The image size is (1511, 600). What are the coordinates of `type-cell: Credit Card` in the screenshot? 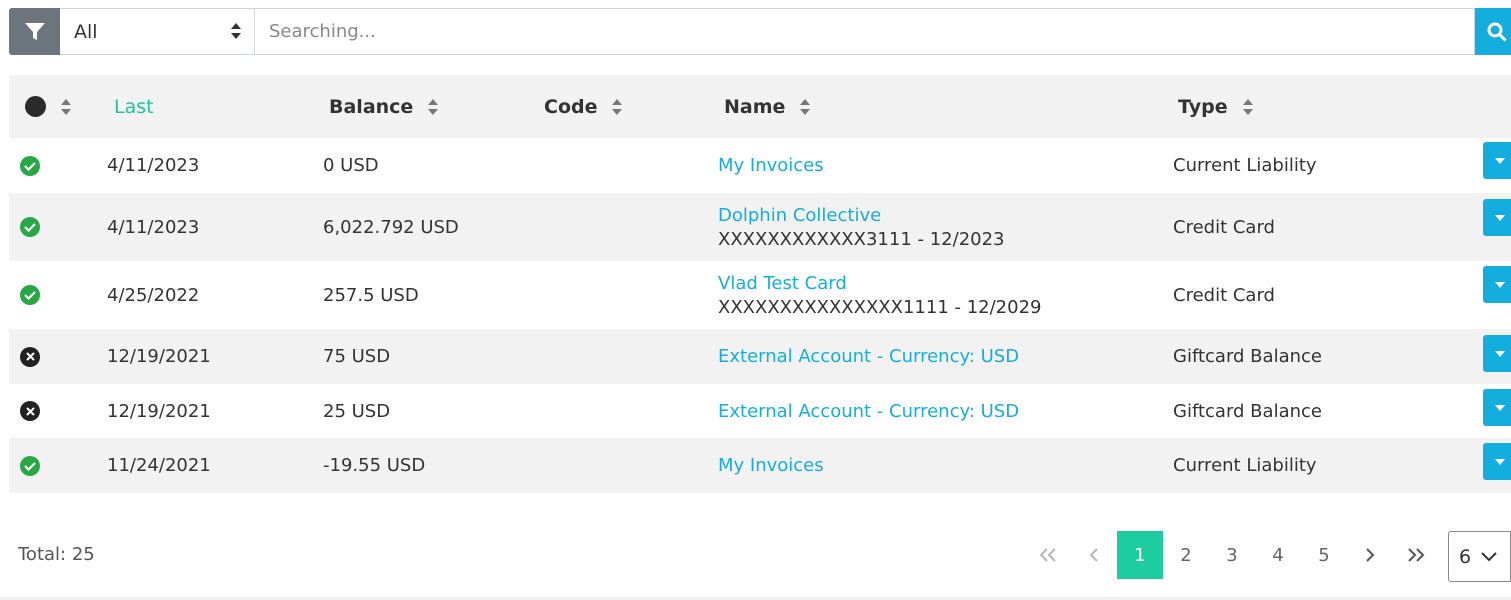 It's located at (1224, 227).